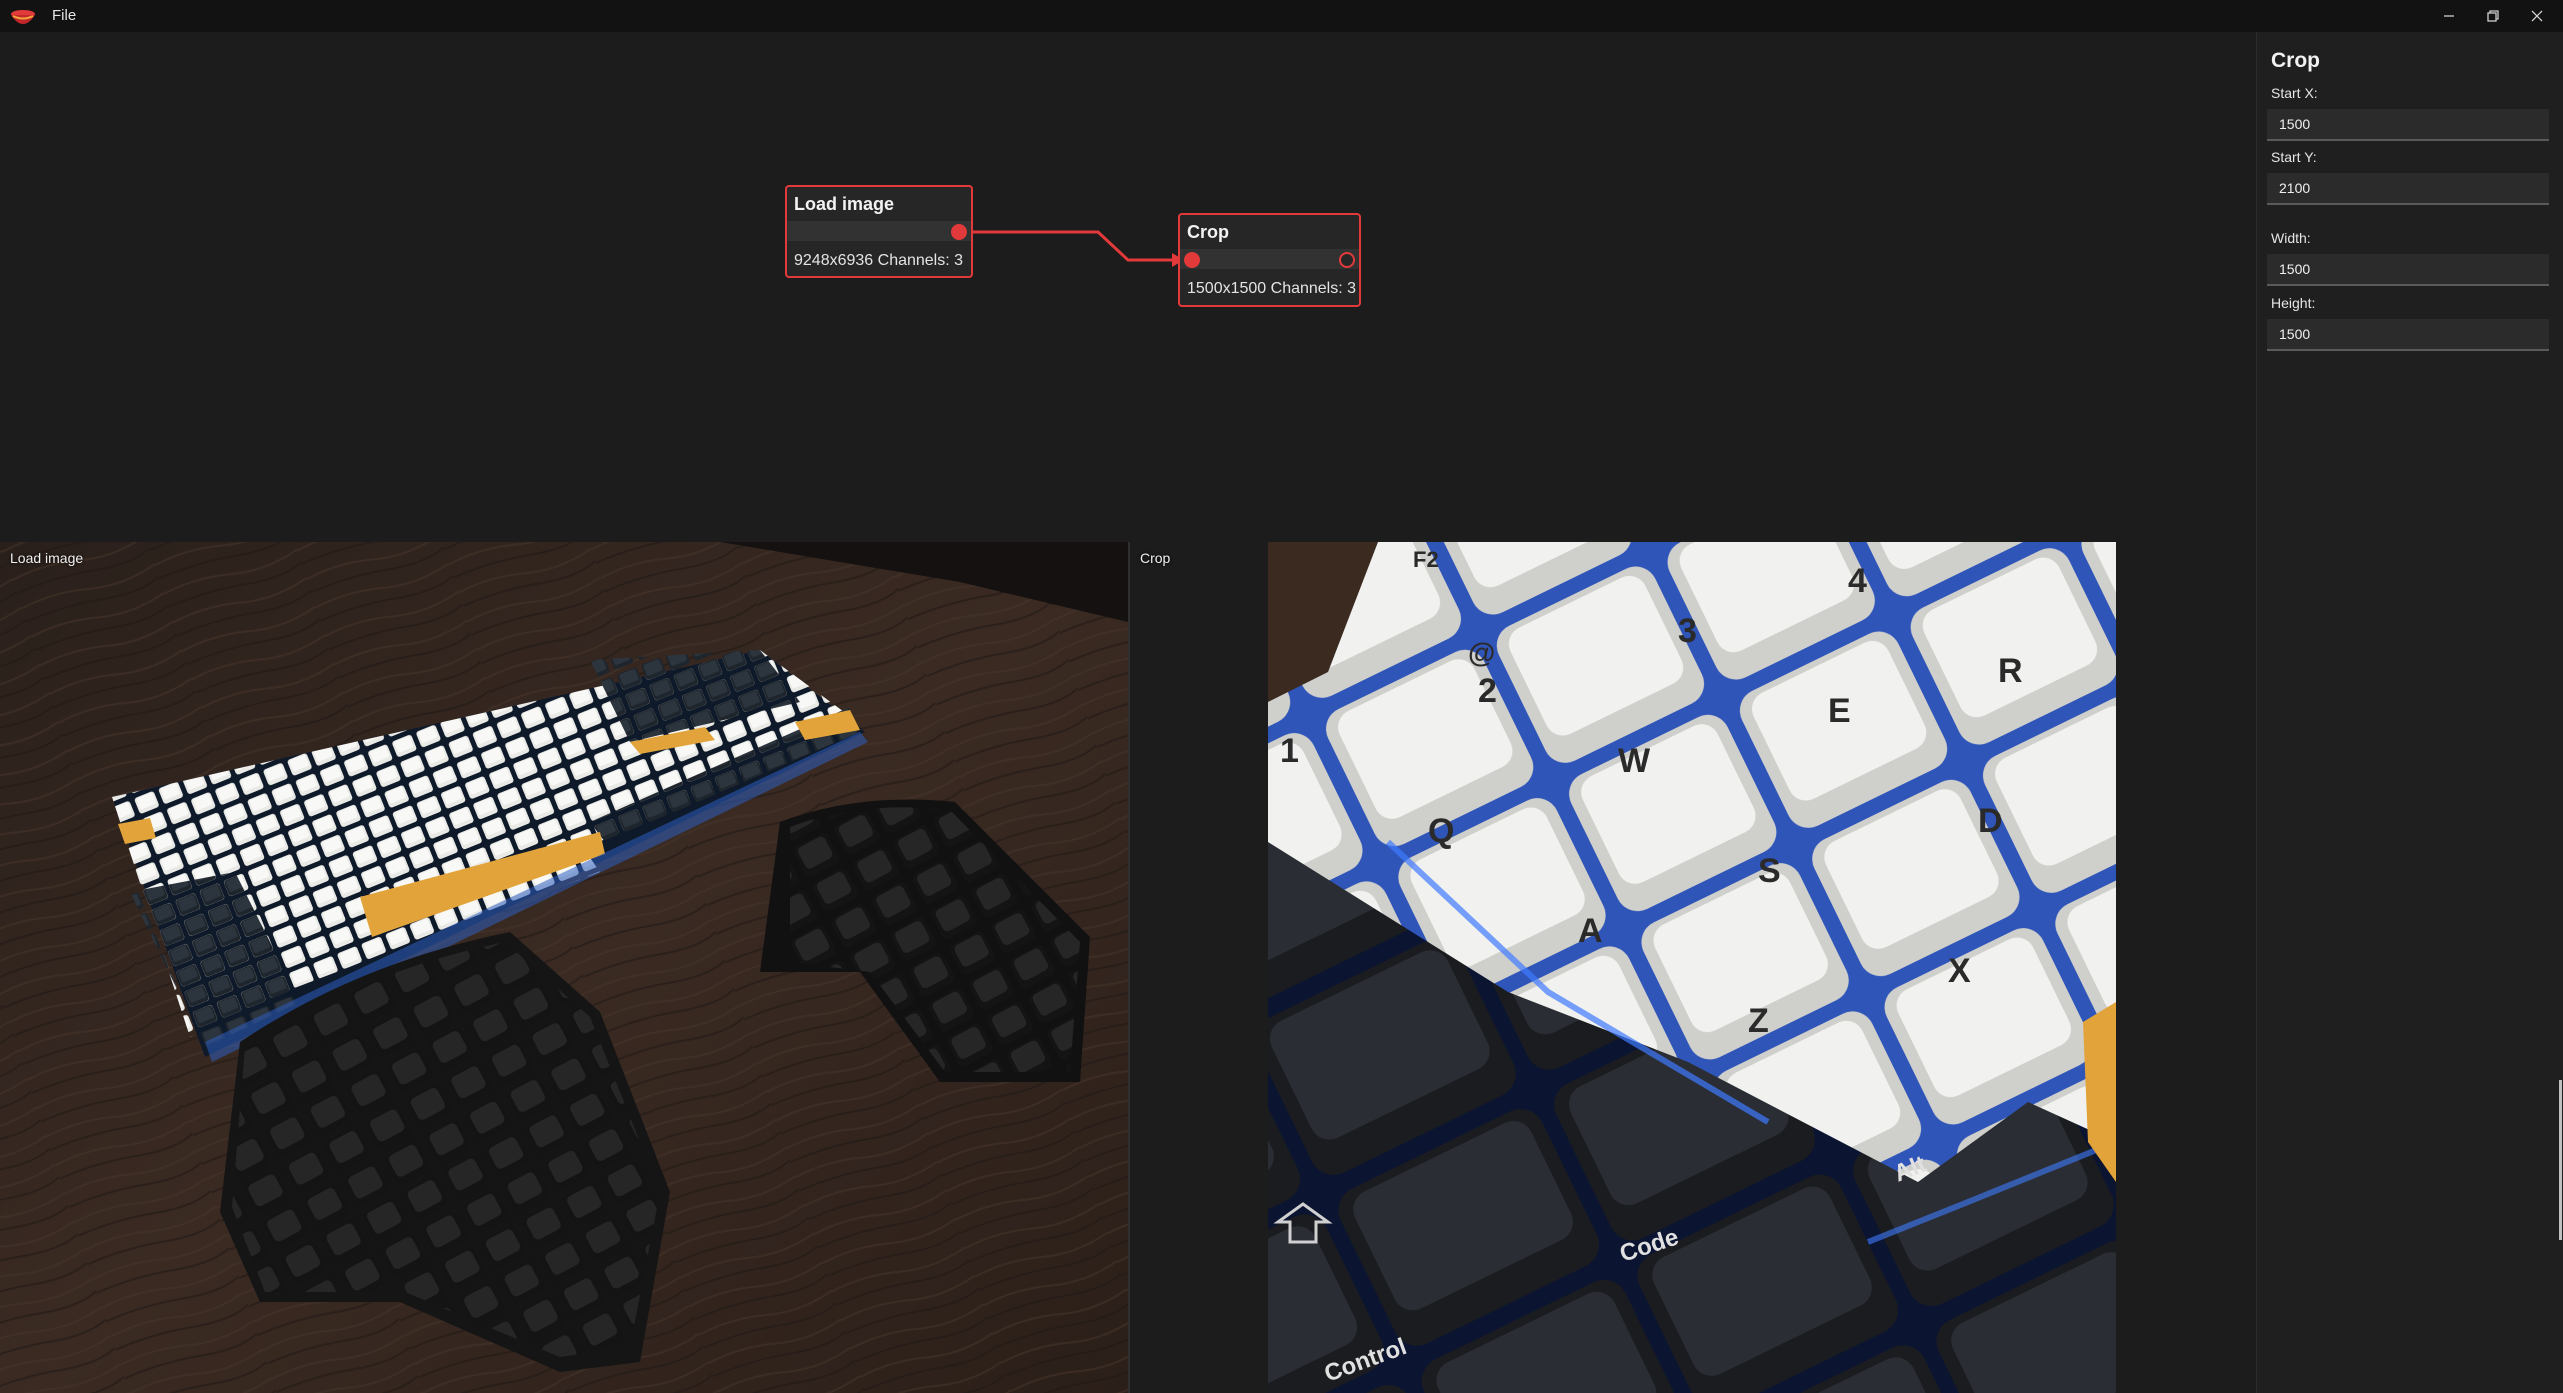 This screenshot has height=1393, width=2563. I want to click on node-connection-link, so click(1071, 248).